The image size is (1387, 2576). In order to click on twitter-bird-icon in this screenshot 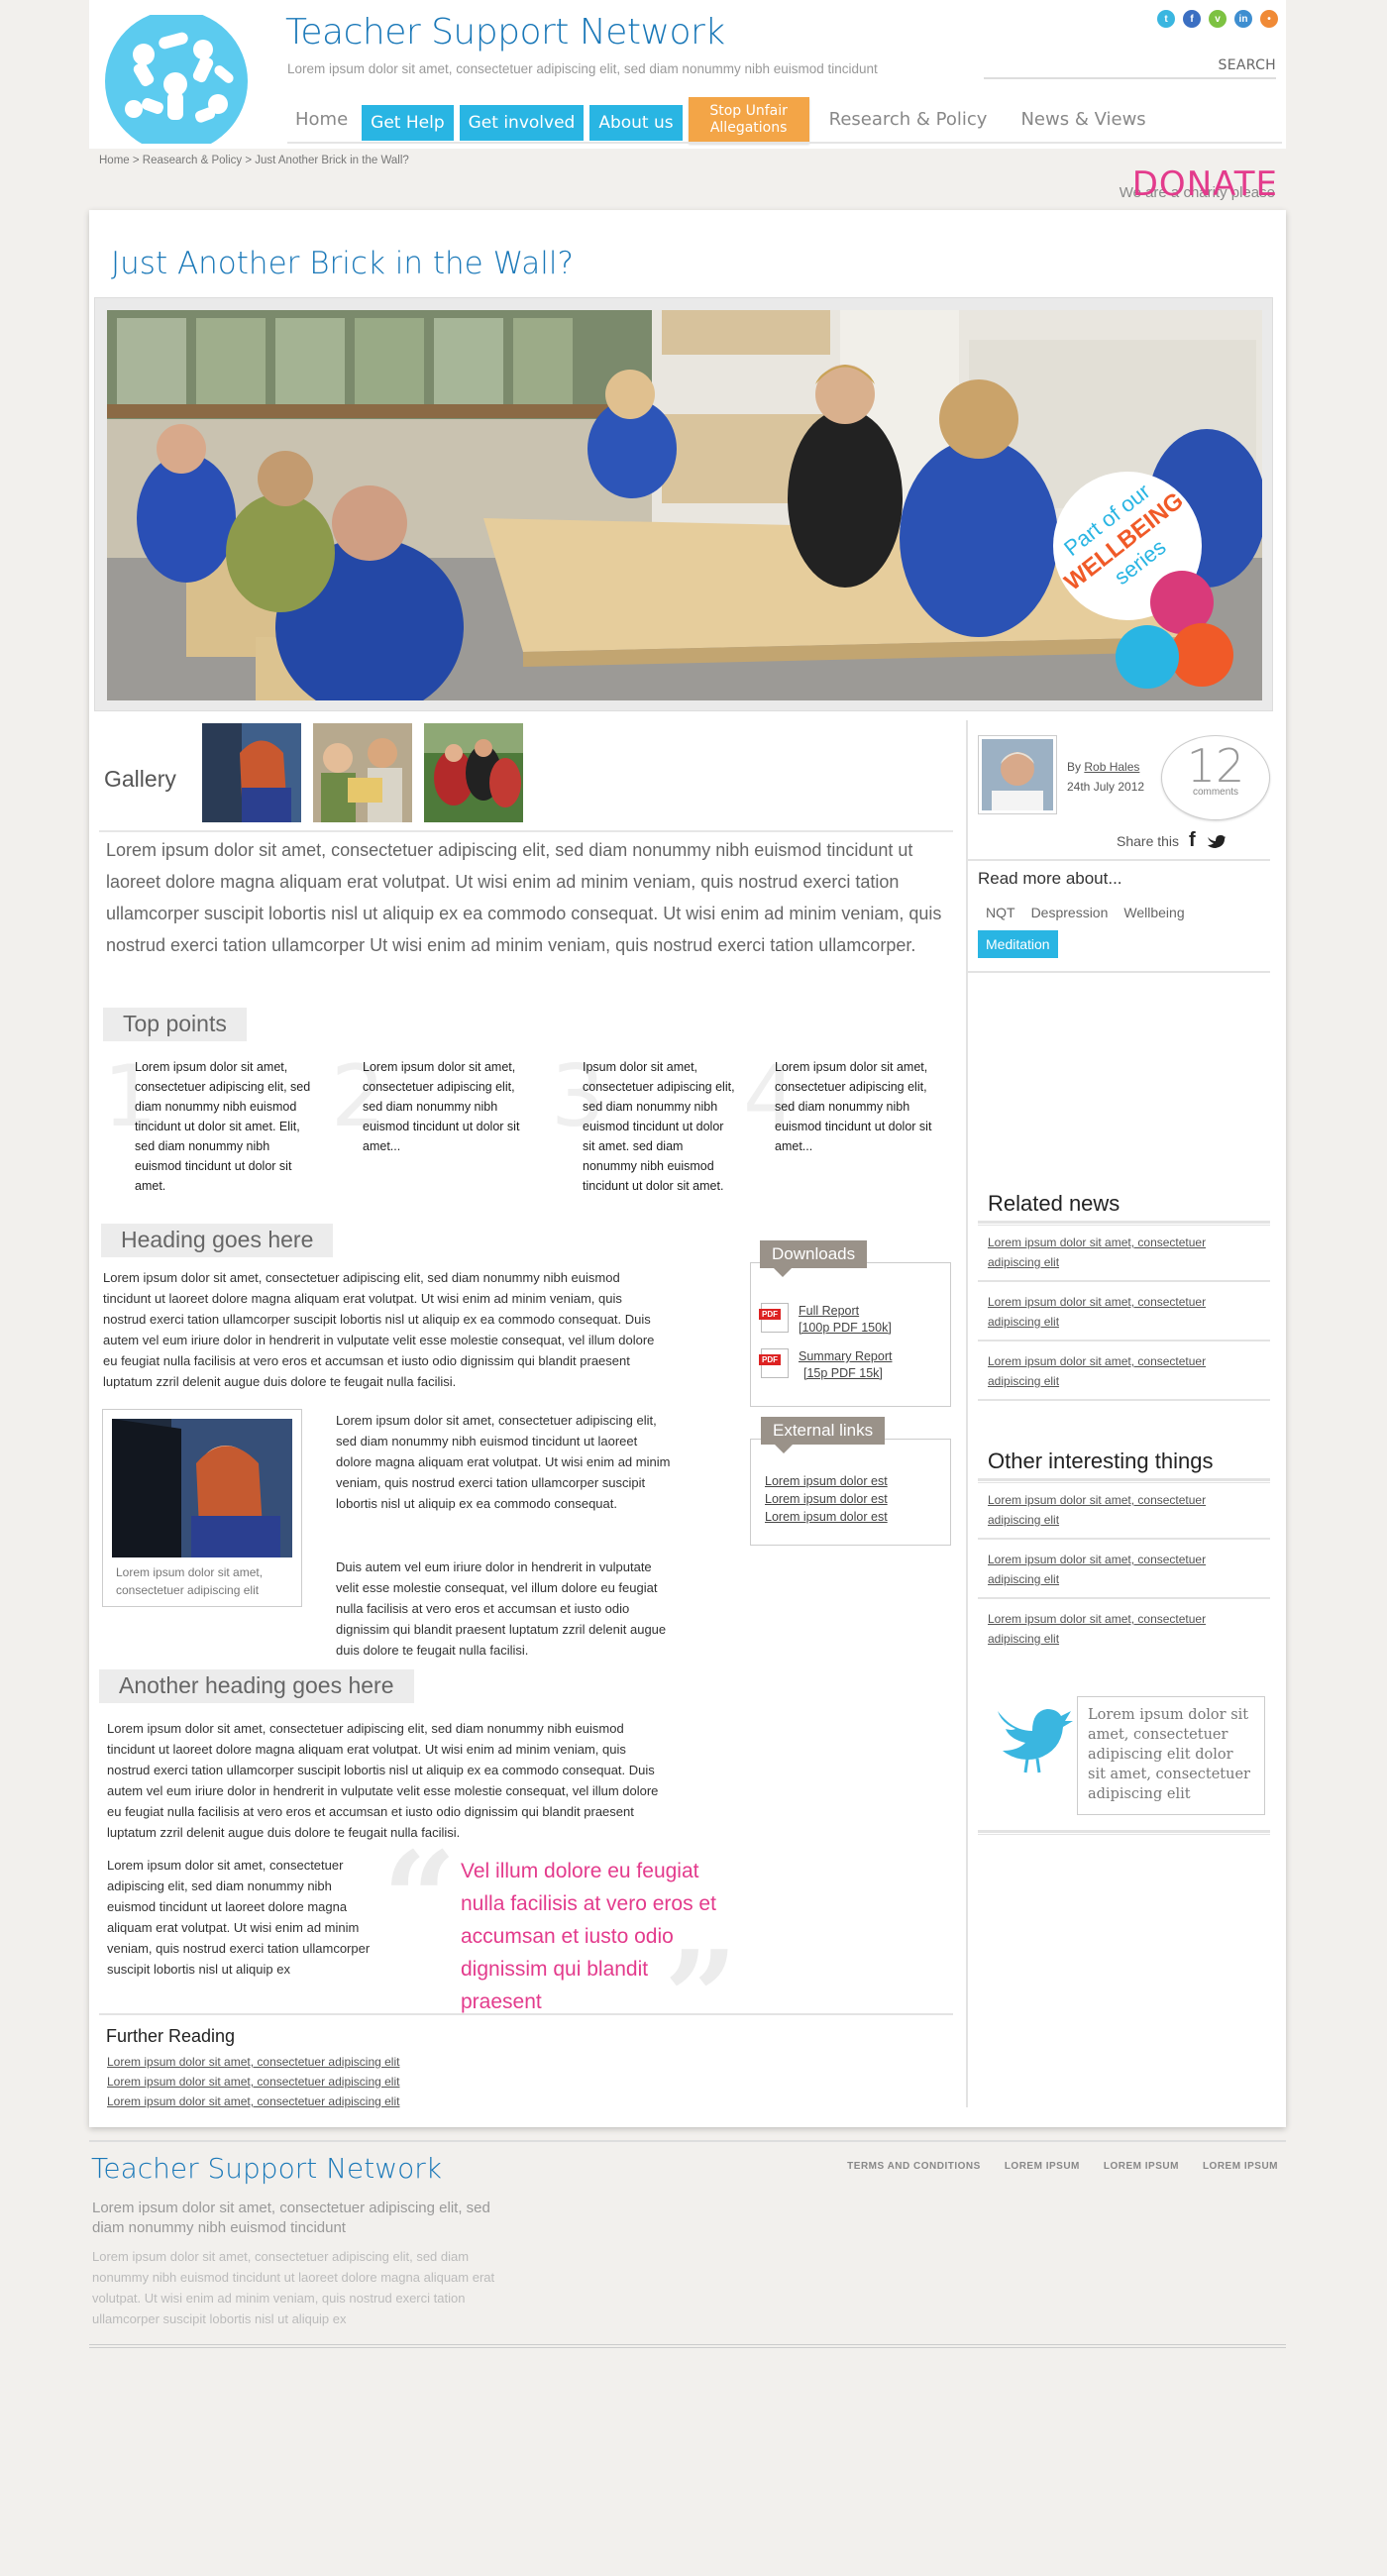, I will do `click(1032, 1735)`.